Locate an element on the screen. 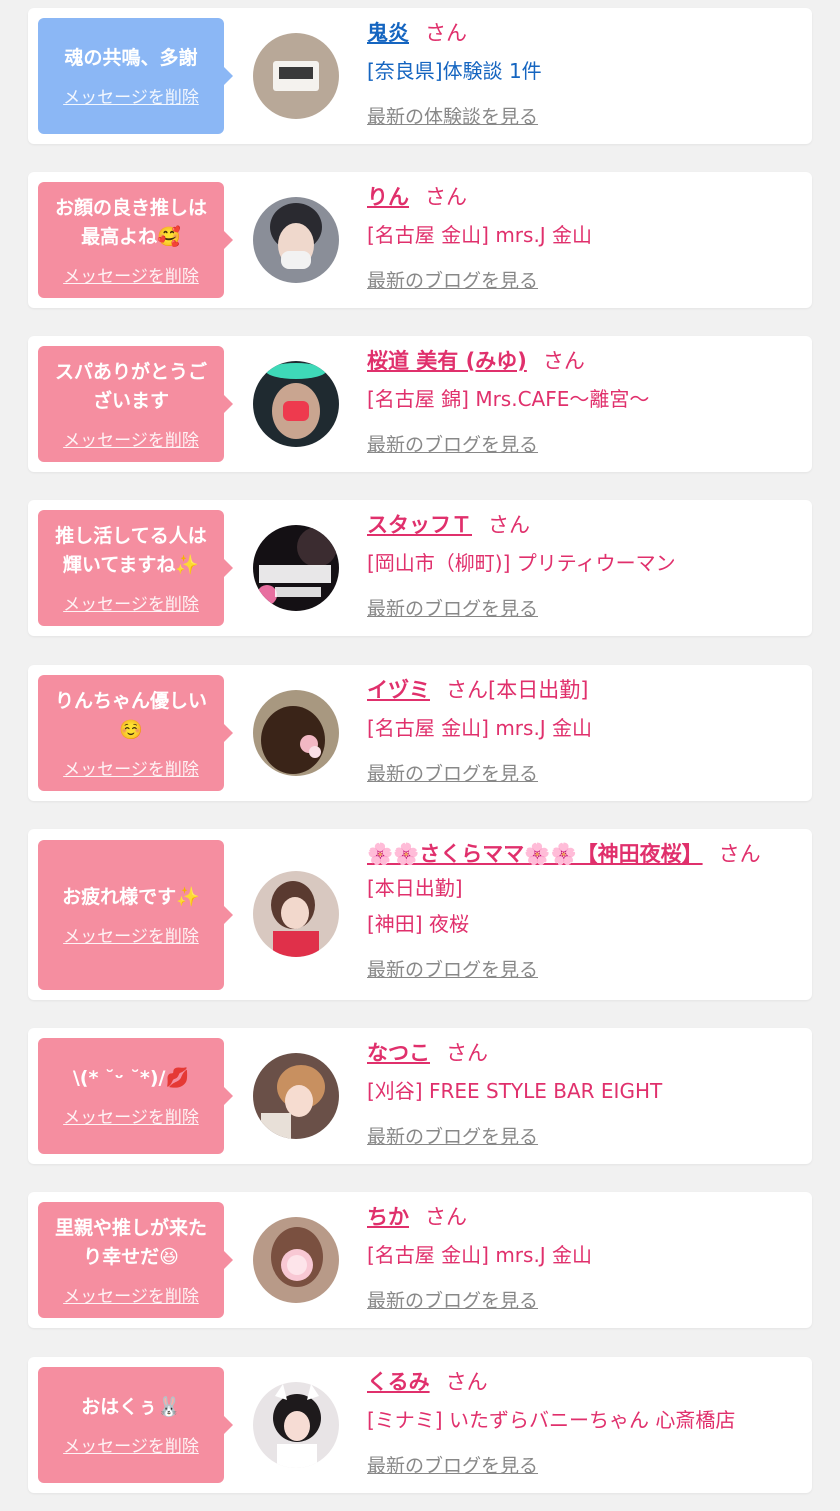 This screenshot has width=840, height=1511. message-text: りんちゃん優しい☺️ is located at coordinates (130, 715).